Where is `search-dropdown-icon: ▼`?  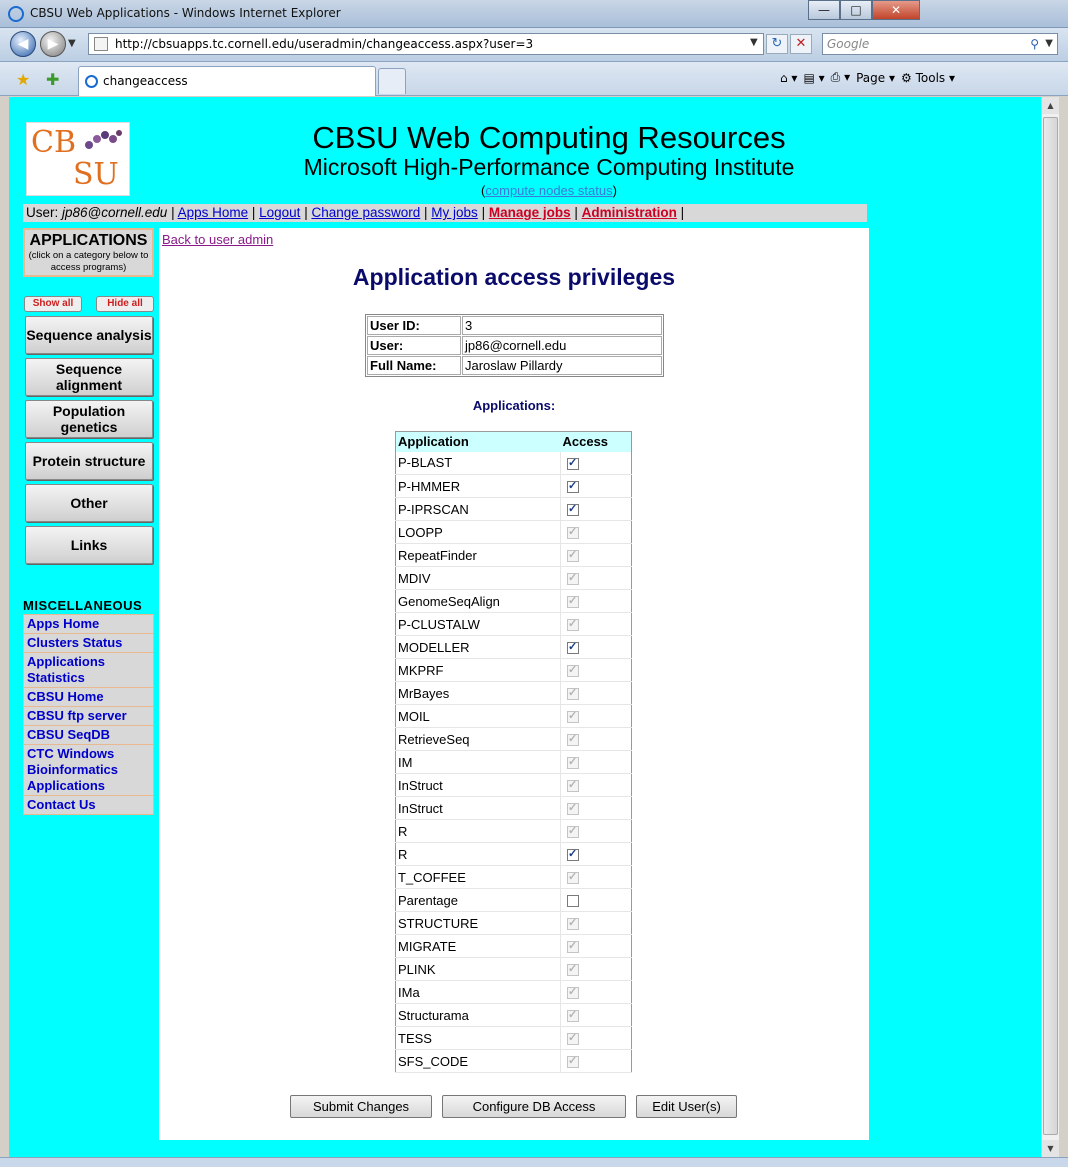 search-dropdown-icon: ▼ is located at coordinates (1049, 44).